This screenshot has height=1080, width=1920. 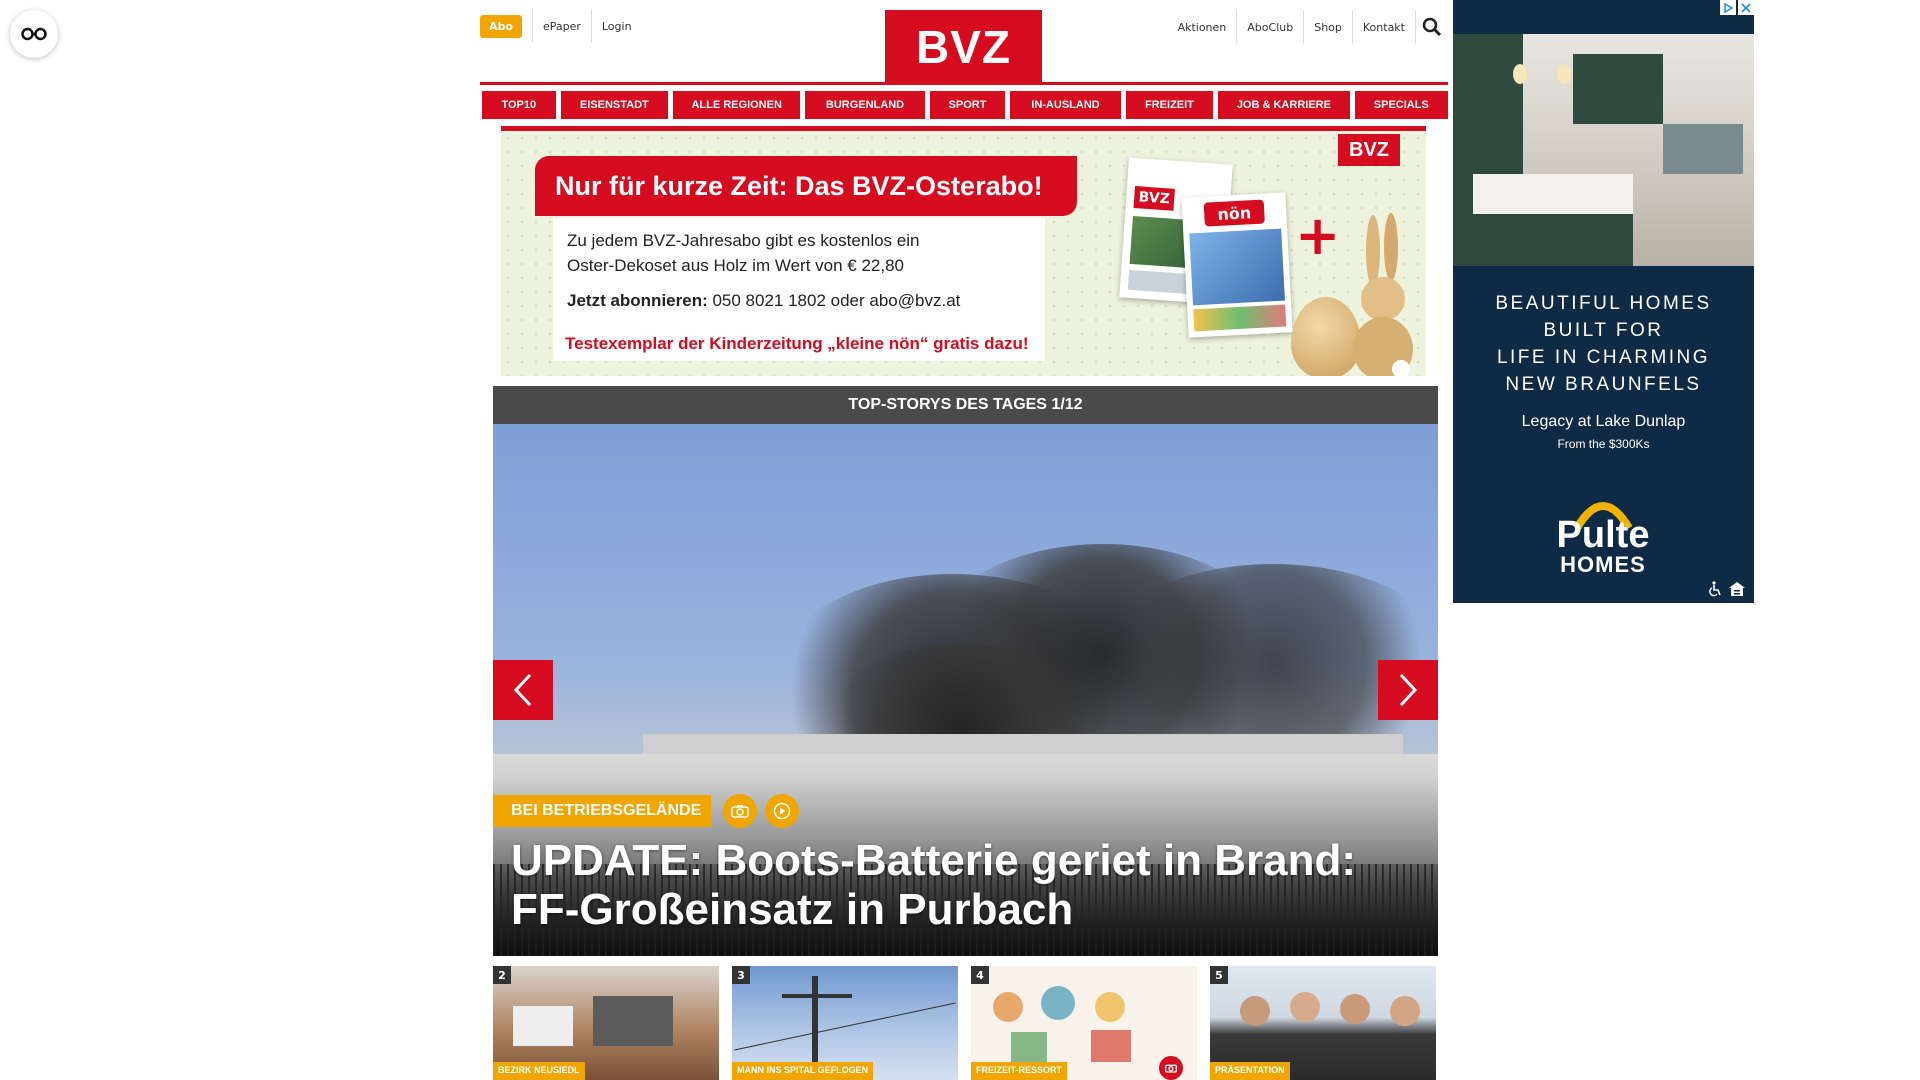 What do you see at coordinates (1271, 27) in the screenshot?
I see `aboclub-link: AboClub` at bounding box center [1271, 27].